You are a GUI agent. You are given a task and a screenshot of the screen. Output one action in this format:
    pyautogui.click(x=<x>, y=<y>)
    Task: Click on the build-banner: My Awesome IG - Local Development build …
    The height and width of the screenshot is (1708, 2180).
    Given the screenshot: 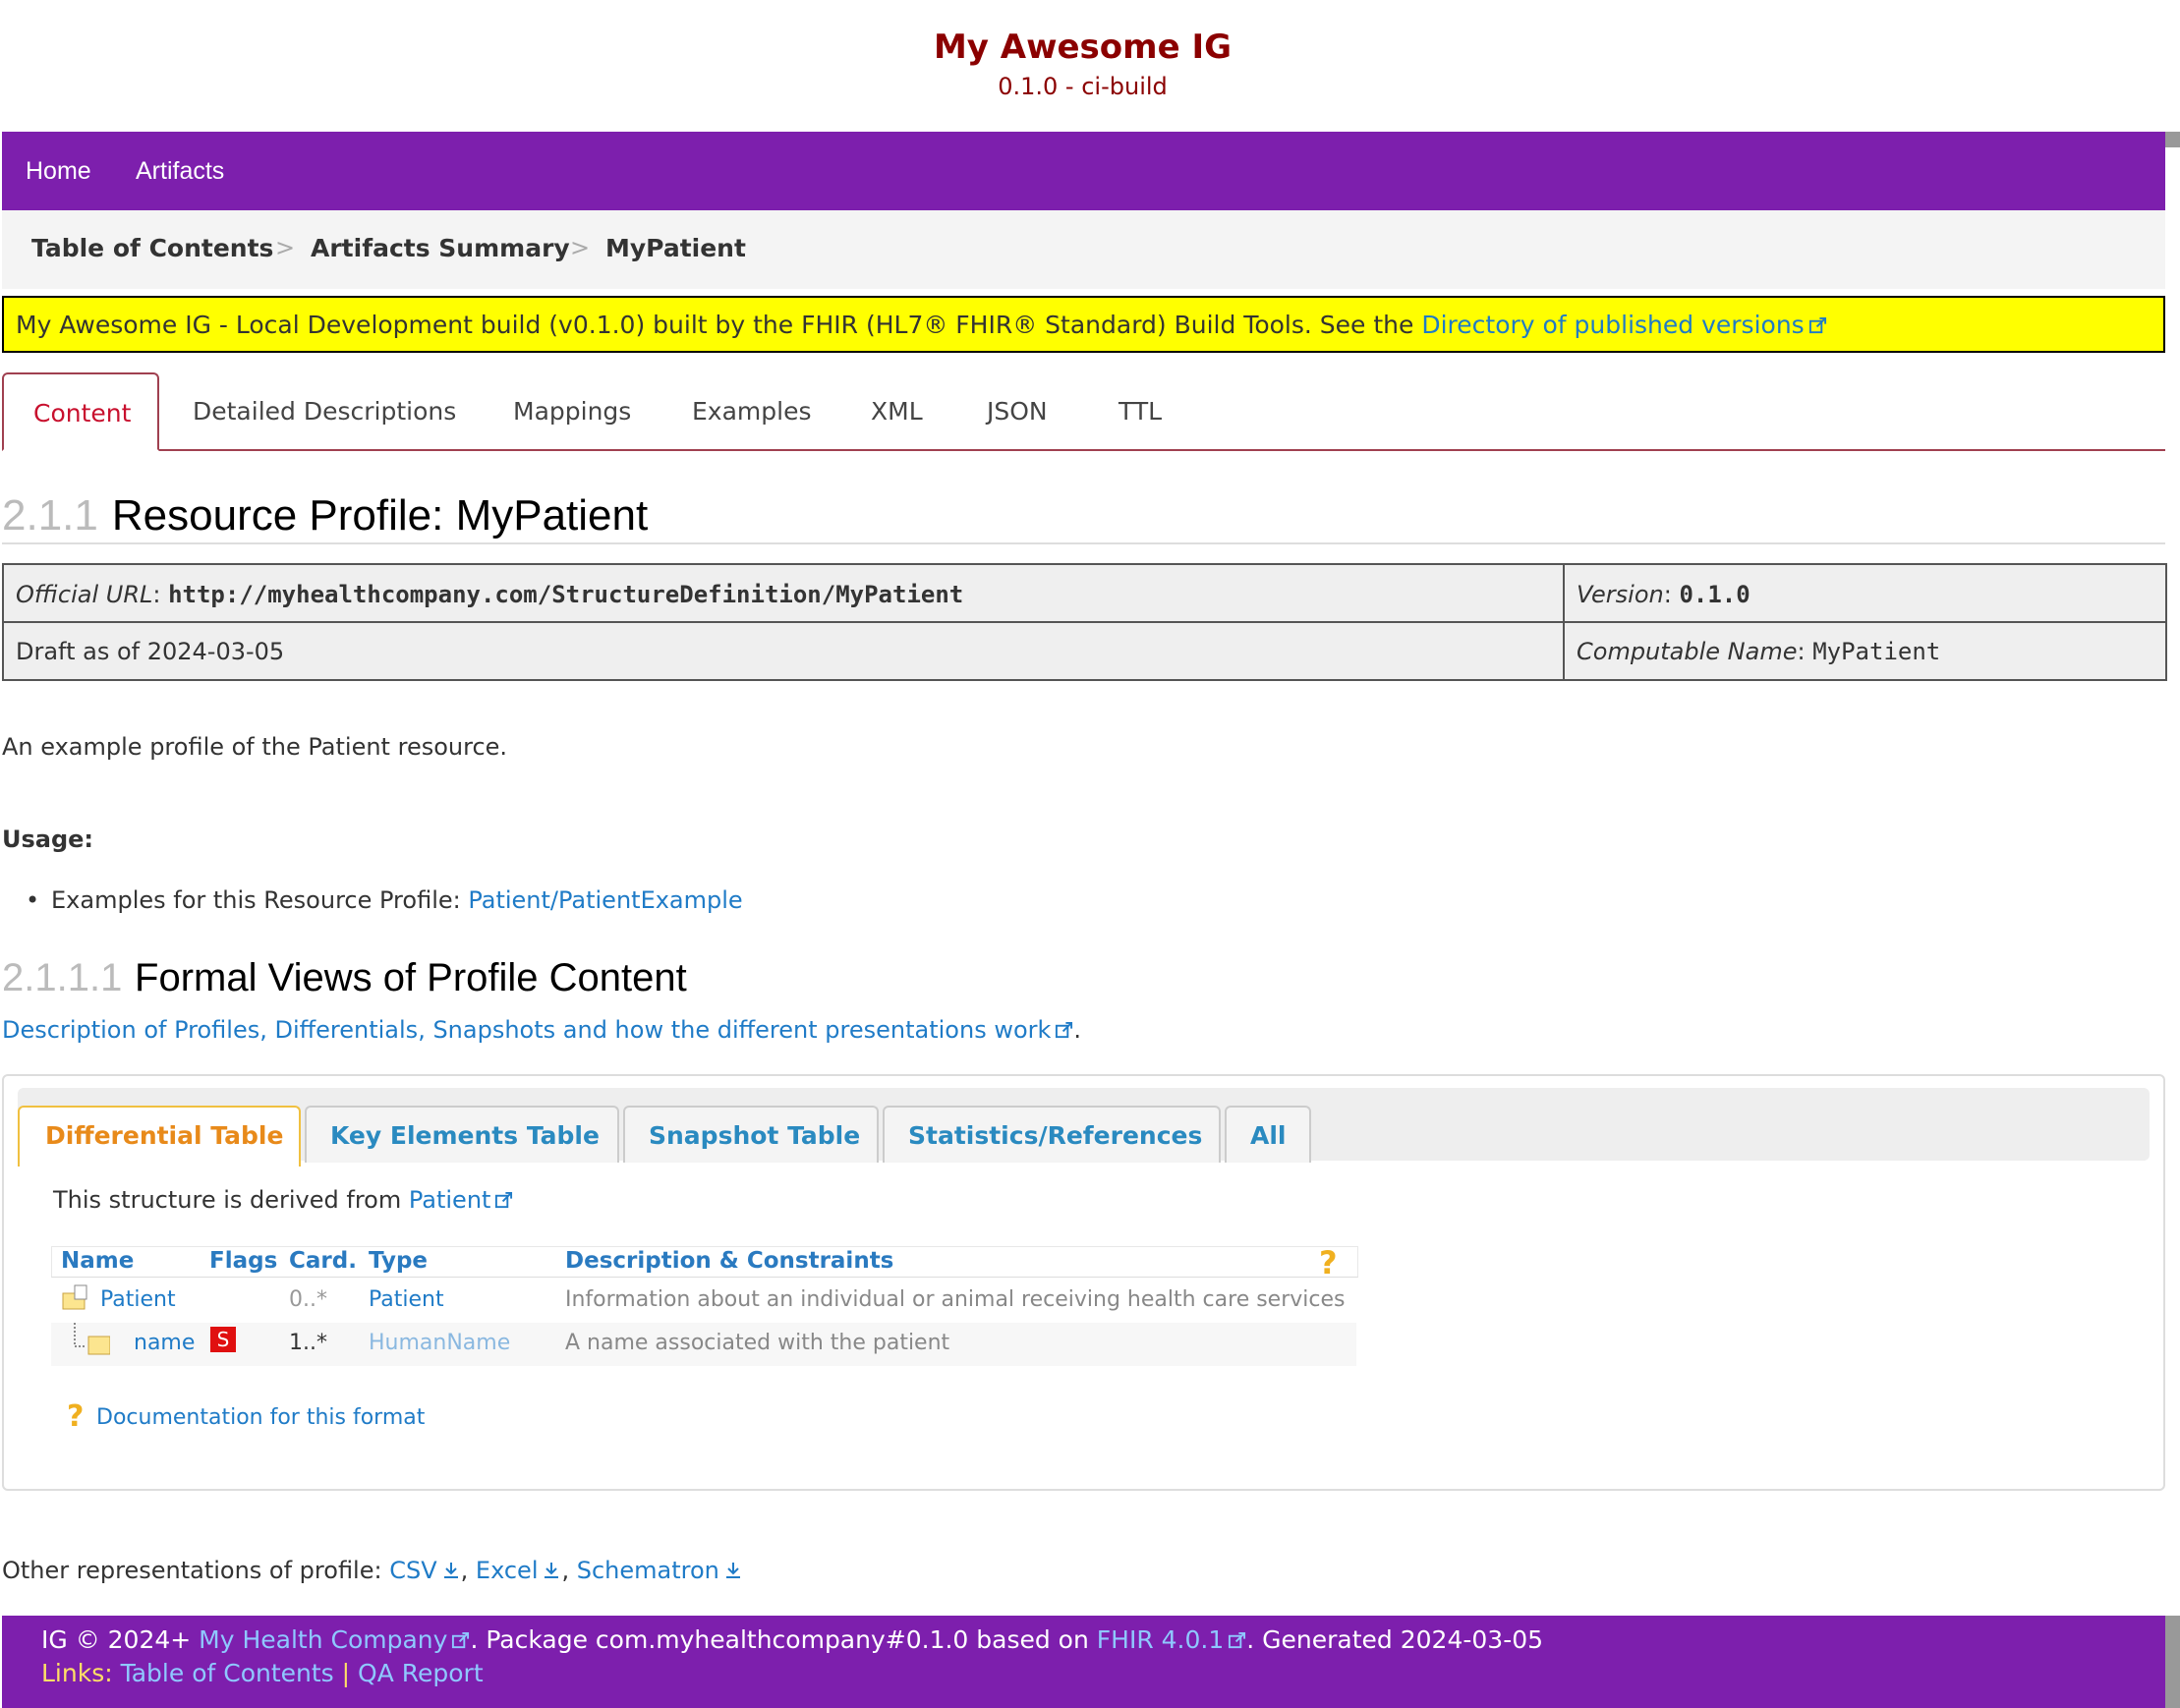 What is the action you would take?
    pyautogui.click(x=1083, y=324)
    